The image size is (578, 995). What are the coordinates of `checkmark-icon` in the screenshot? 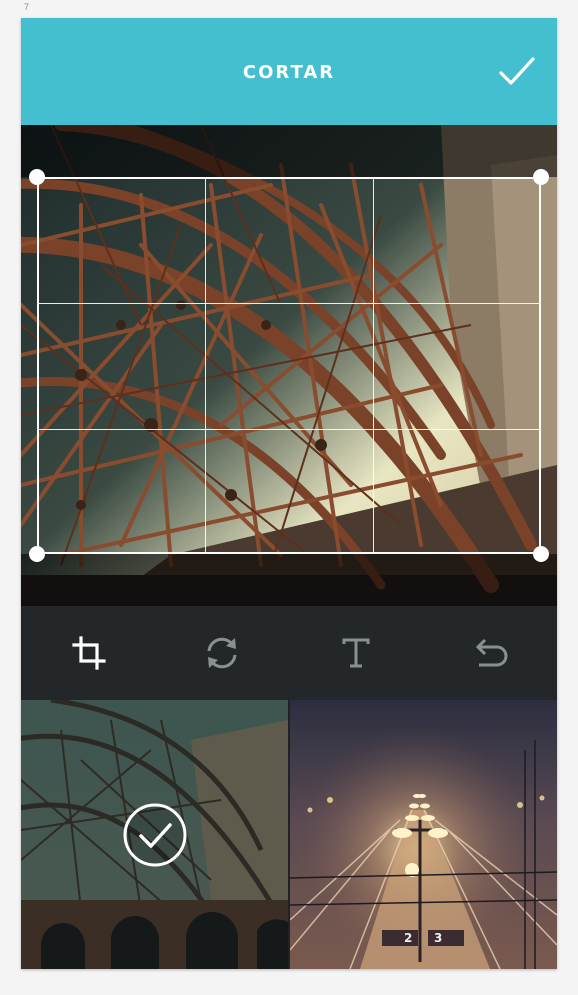 It's located at (517, 71).